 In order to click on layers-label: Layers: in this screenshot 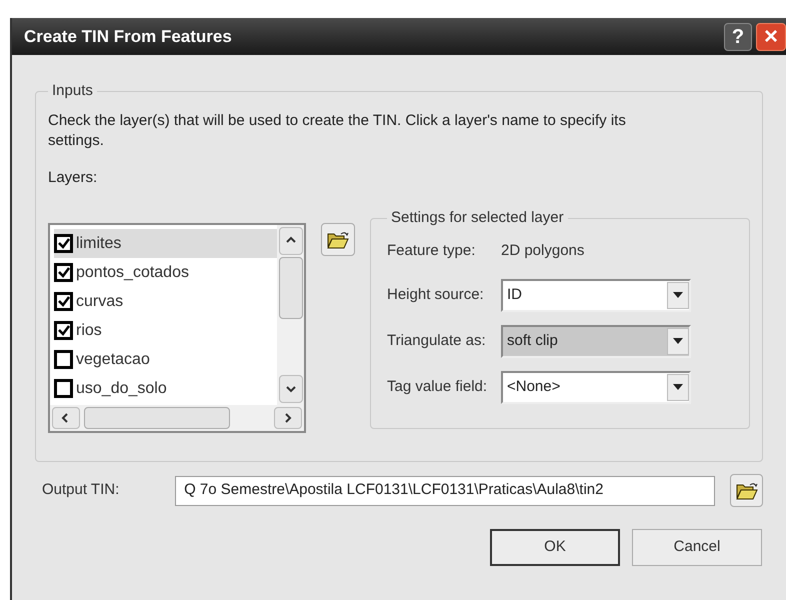, I will do `click(73, 178)`.